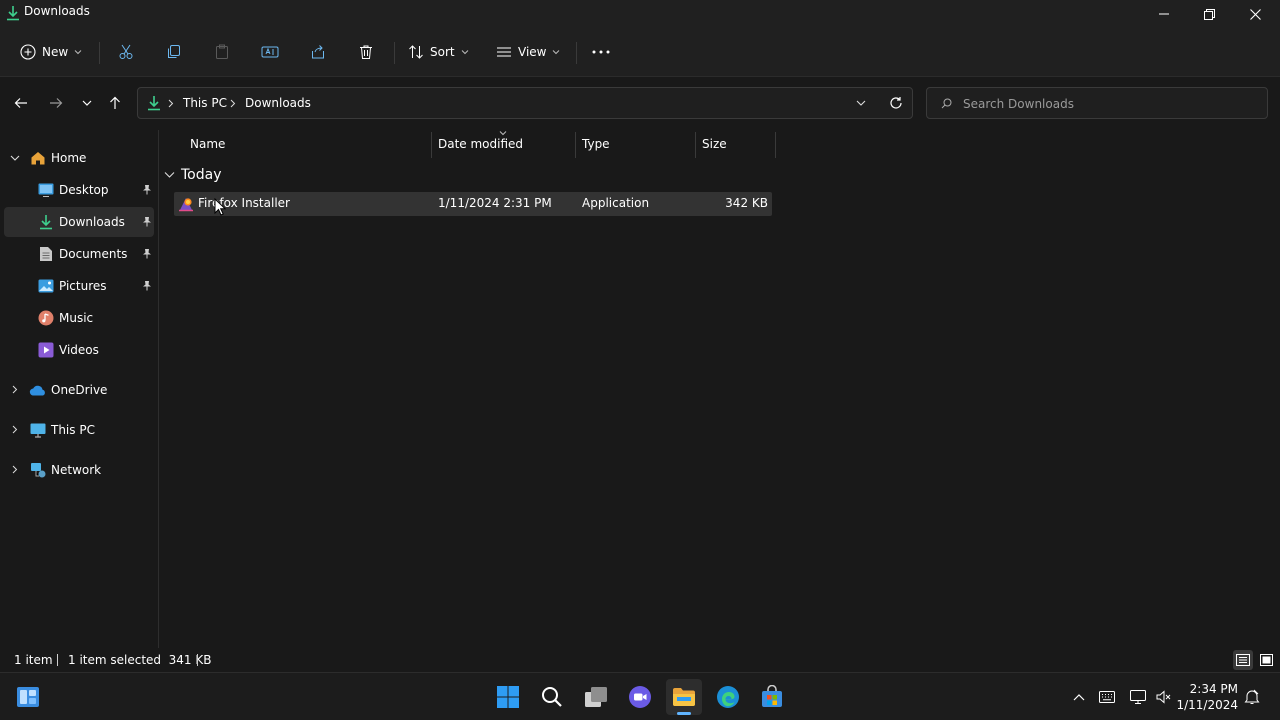  I want to click on group-label: Today, so click(201, 175).